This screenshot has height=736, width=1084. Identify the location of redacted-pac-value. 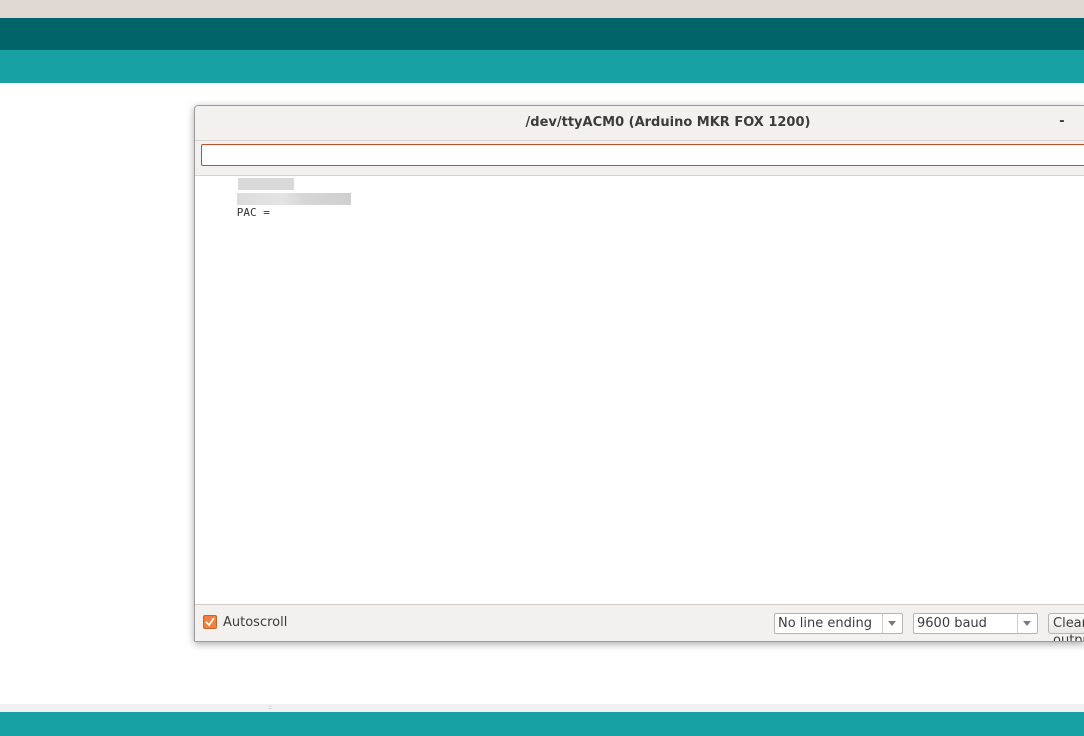
(294, 199).